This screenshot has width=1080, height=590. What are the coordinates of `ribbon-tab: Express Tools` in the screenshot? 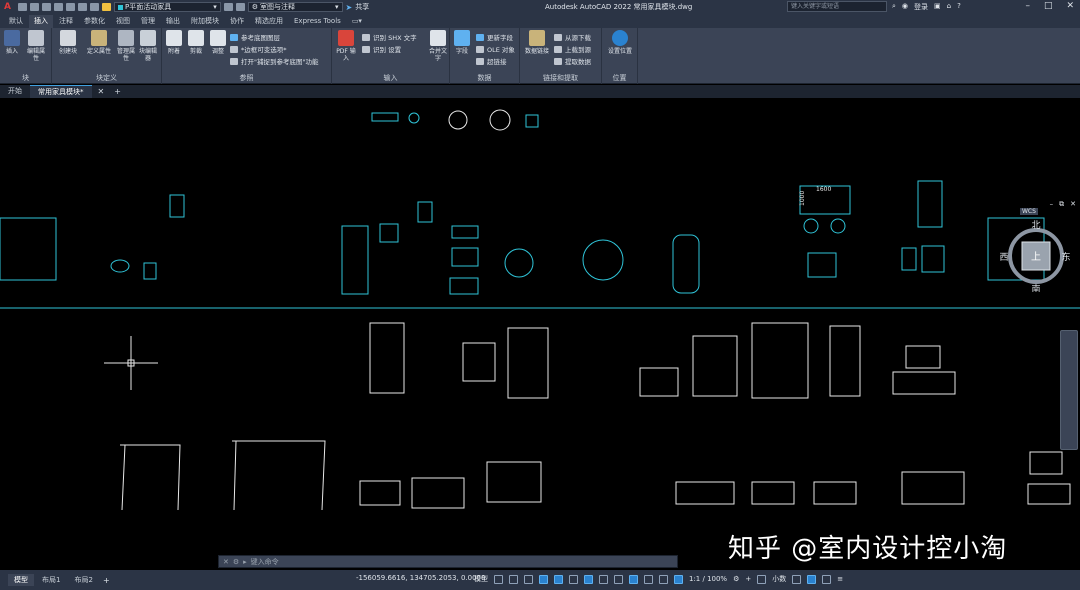 It's located at (317, 21).